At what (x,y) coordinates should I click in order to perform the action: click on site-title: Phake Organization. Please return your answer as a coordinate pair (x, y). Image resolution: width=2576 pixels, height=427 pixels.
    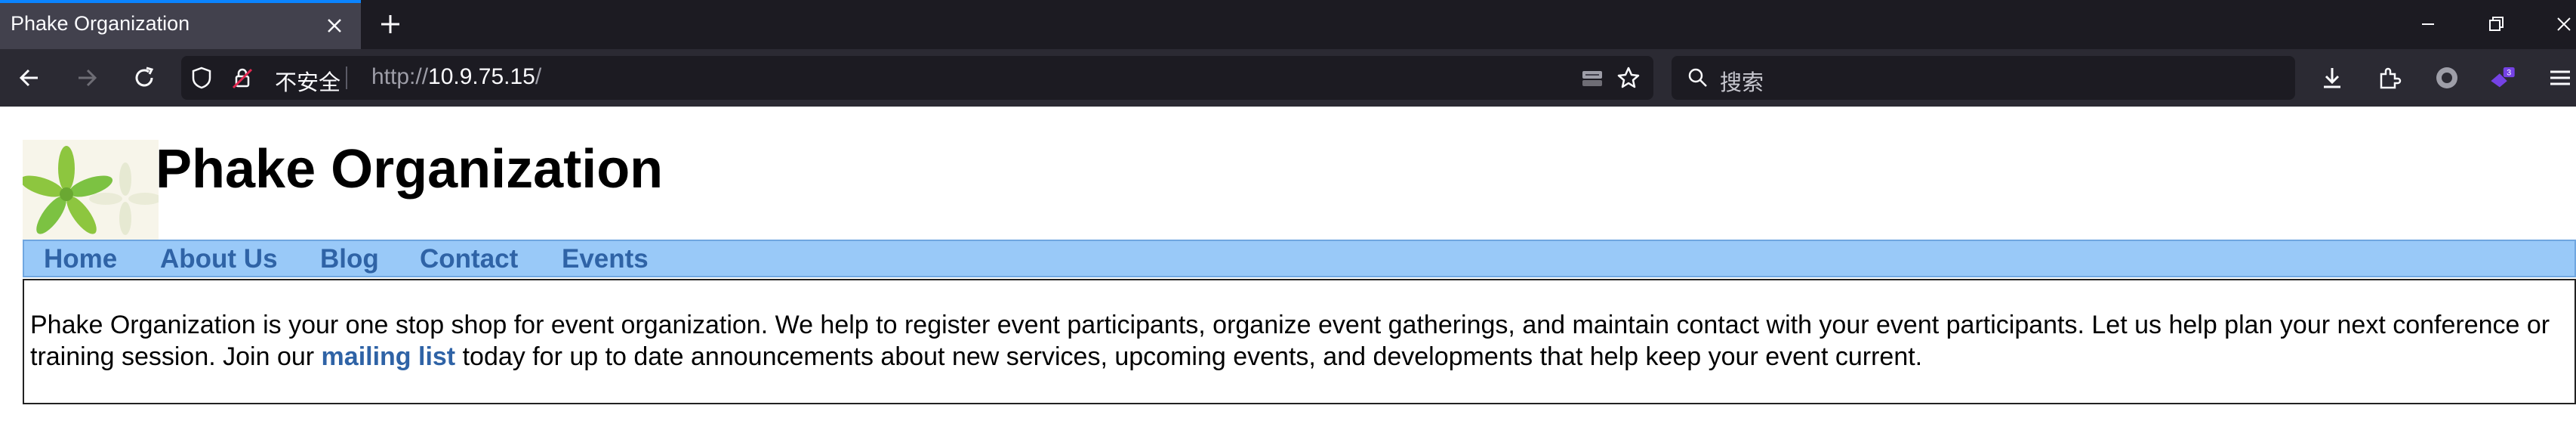
    Looking at the image, I should click on (410, 169).